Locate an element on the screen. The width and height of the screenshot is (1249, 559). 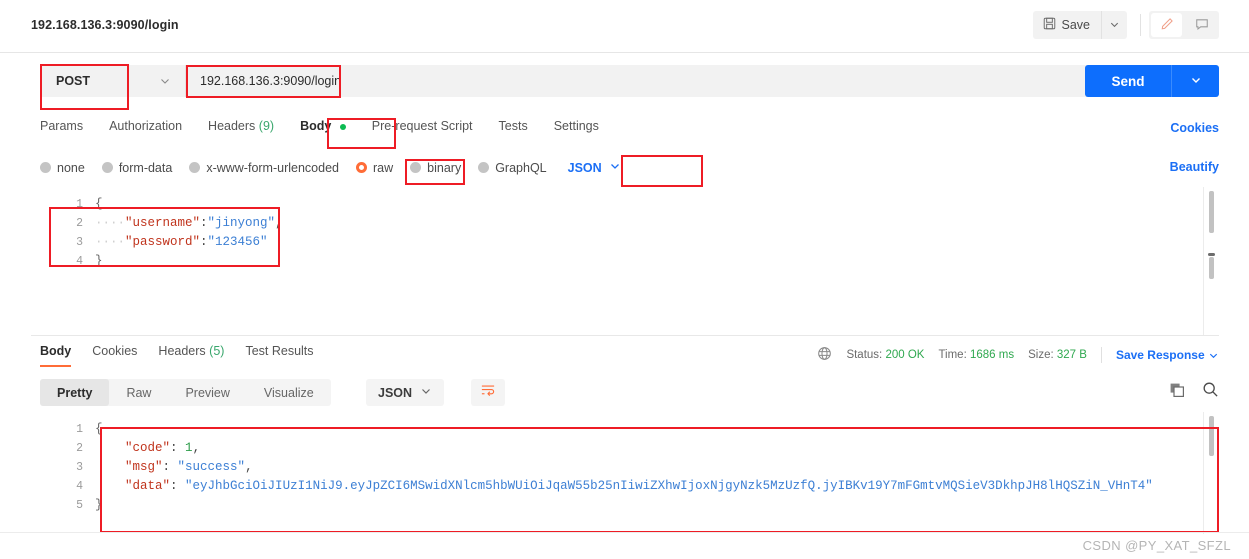
response-editor-scrollbar is located at coordinates (1211, 473).